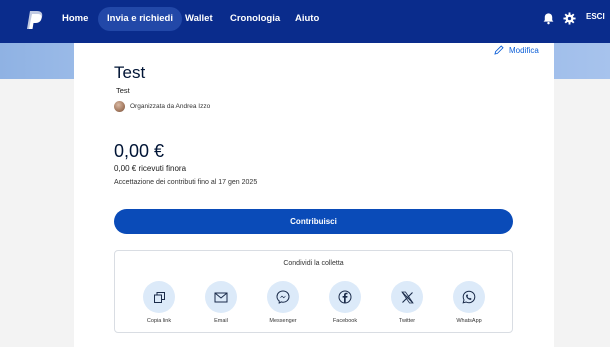 Image resolution: width=610 pixels, height=347 pixels. I want to click on share-label: Messenger, so click(283, 321).